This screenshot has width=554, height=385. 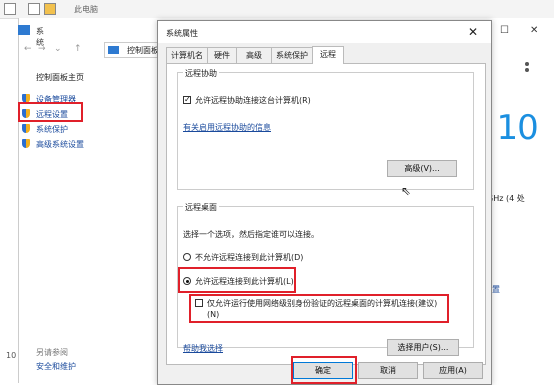 What do you see at coordinates (201, 73) in the screenshot?
I see `remote-assistance-title: 远程协助` at bounding box center [201, 73].